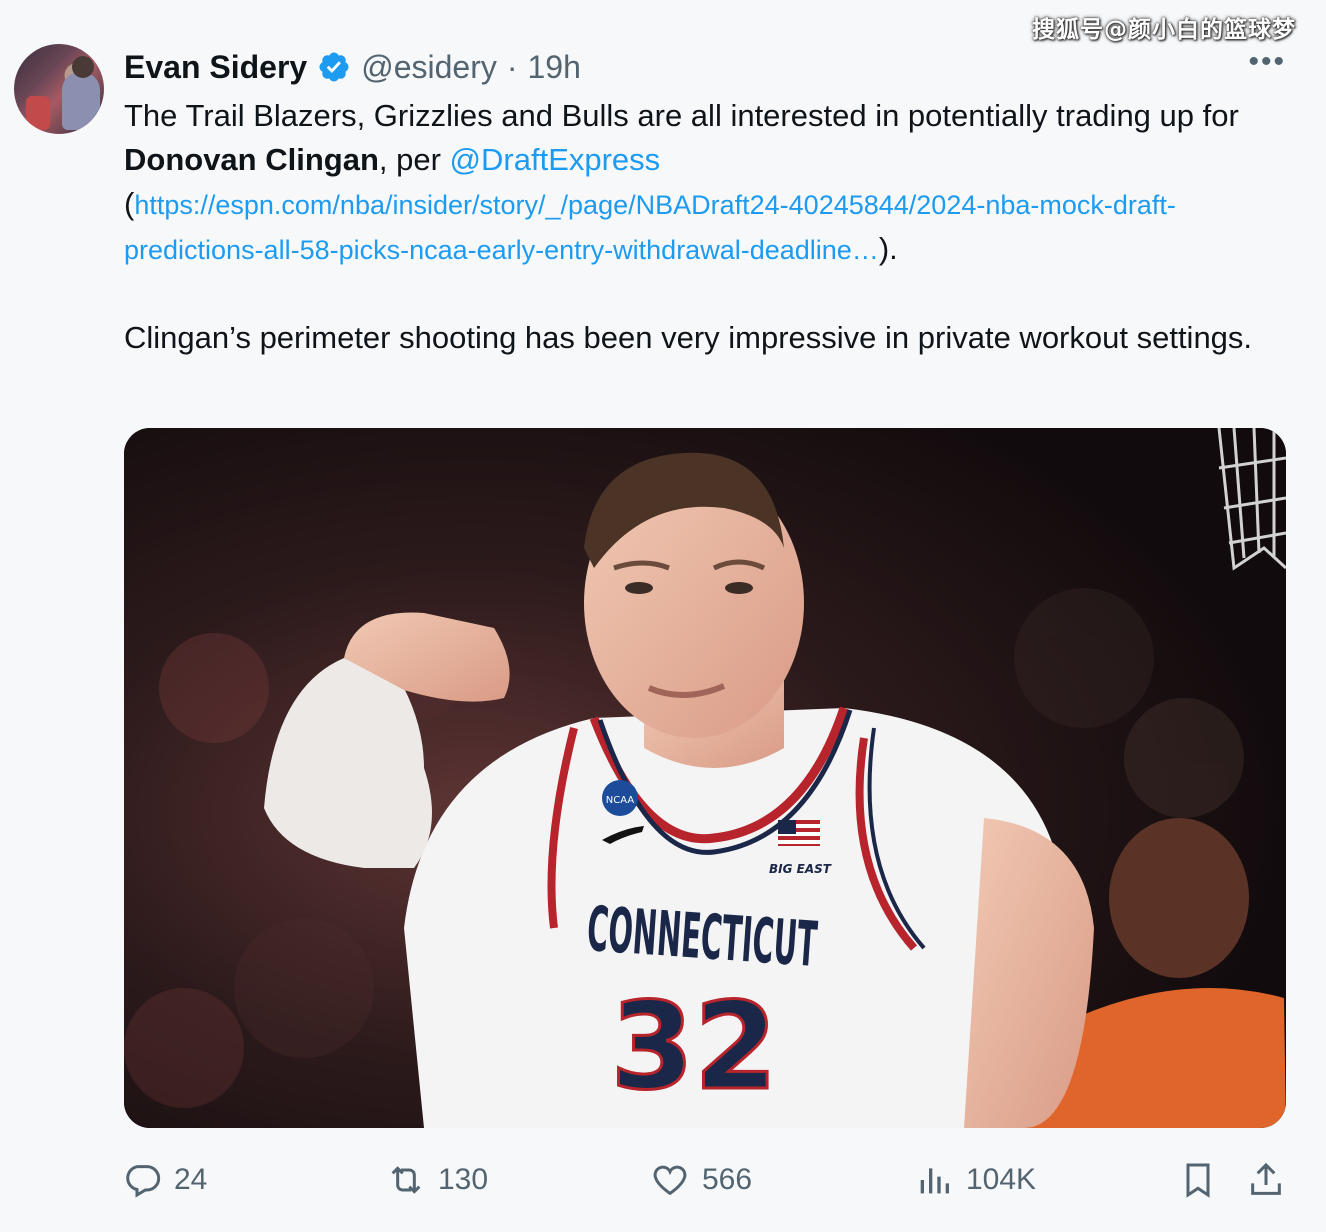 The height and width of the screenshot is (1232, 1326). I want to click on ncaa-patch: NCAA, so click(620, 800).